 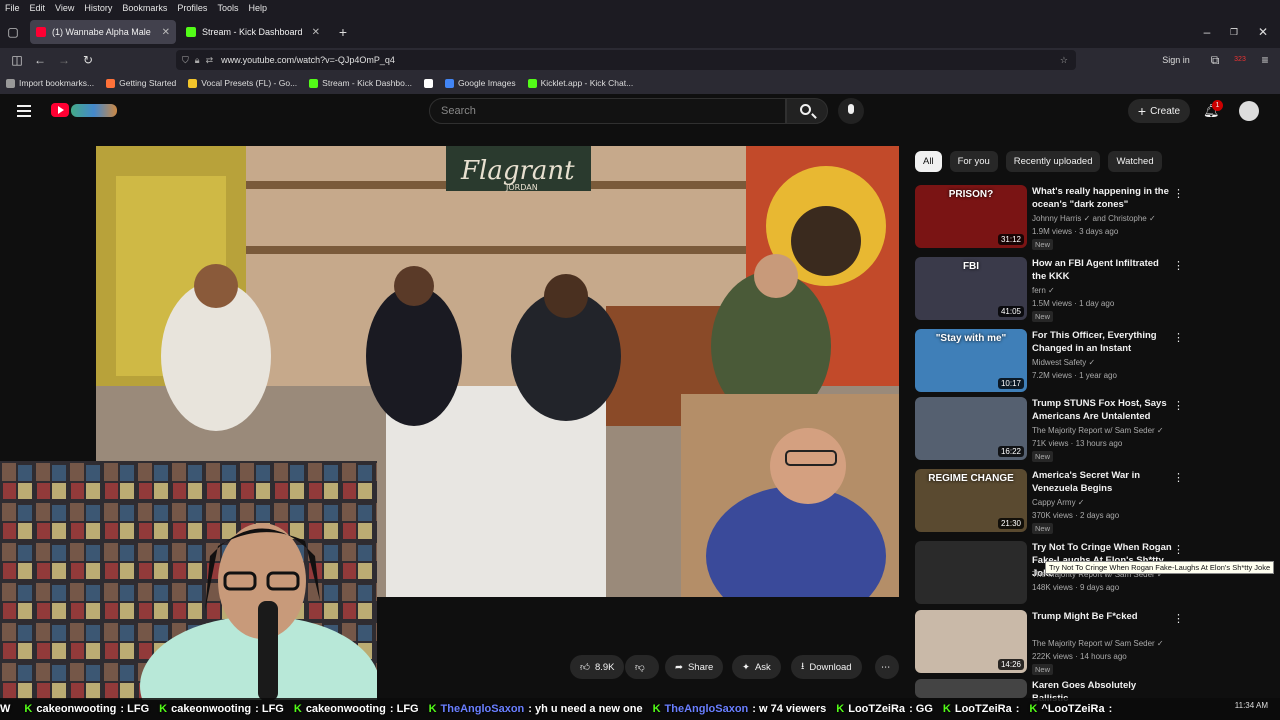 What do you see at coordinates (17, 60) in the screenshot?
I see `sidebar-icon: ◫` at bounding box center [17, 60].